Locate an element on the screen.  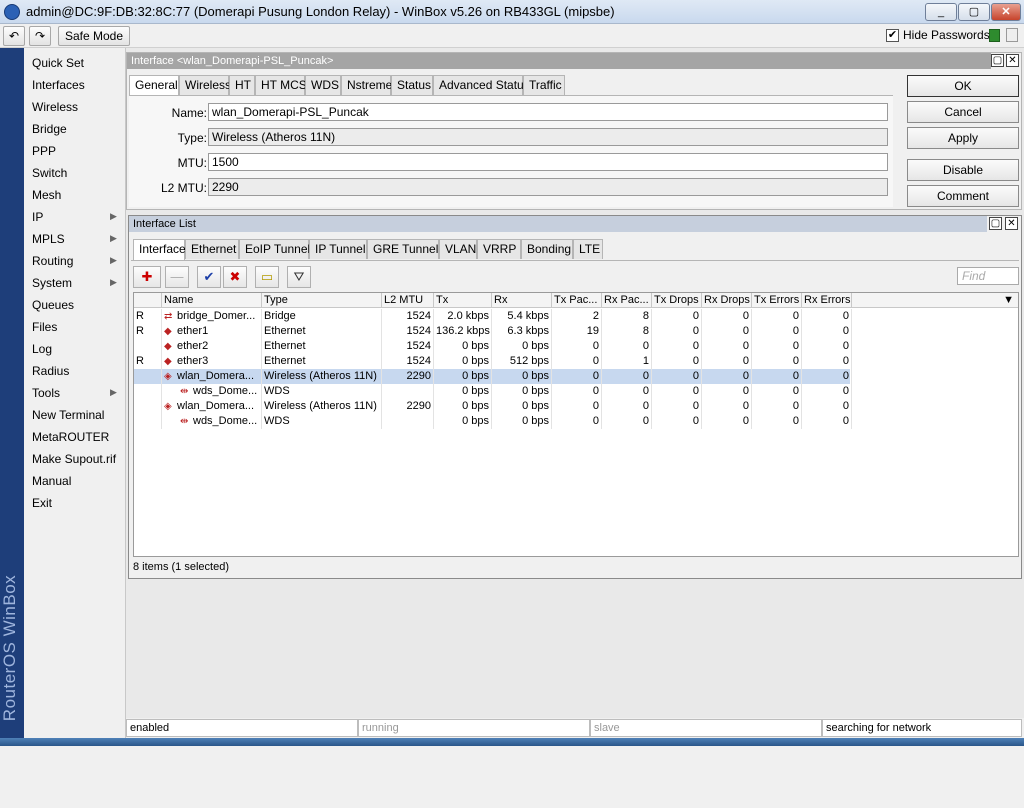
menu-item-mpls: MPLS is located at coordinates (48, 239).